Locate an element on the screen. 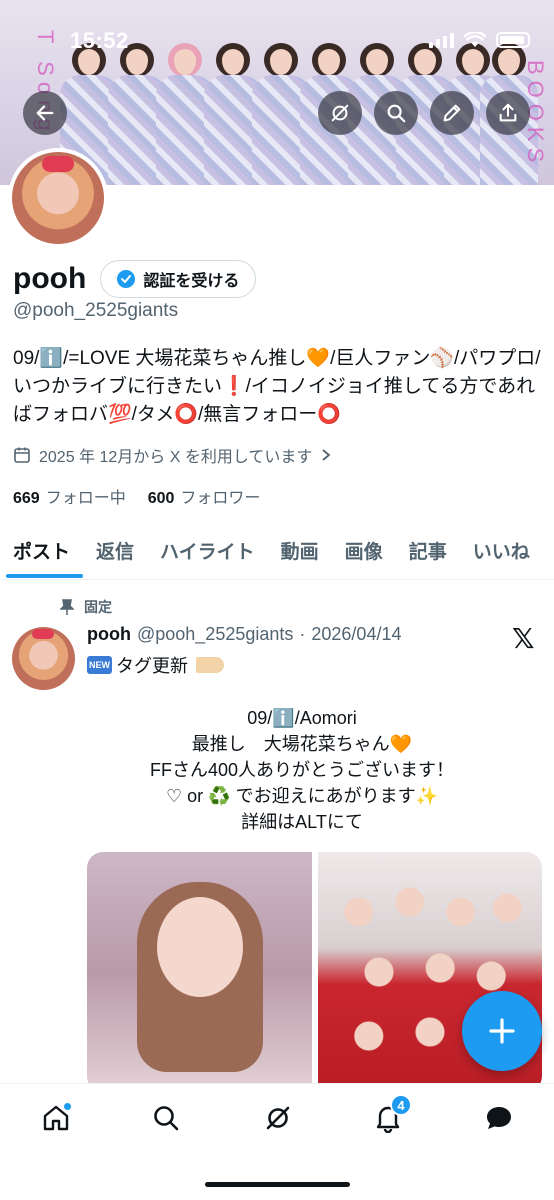 This screenshot has height=1200, width=554. post-date: 2026/04/14 is located at coordinates (356, 634).